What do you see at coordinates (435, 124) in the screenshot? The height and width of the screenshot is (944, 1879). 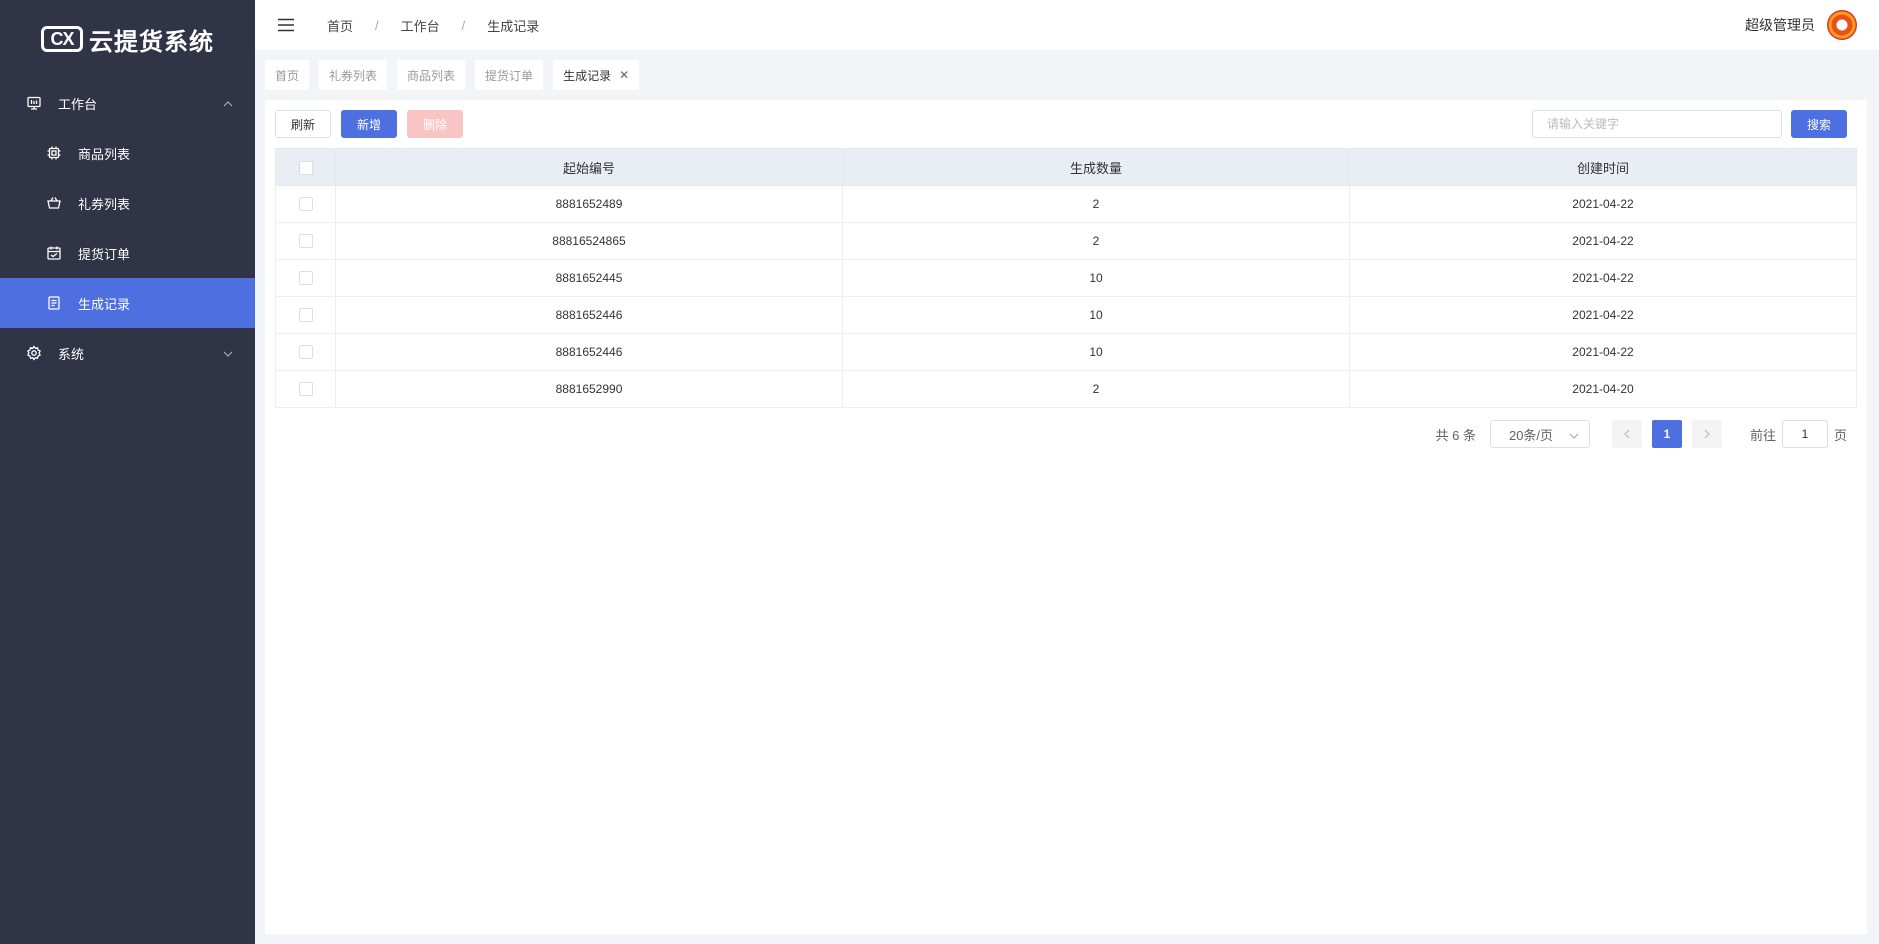 I see `delete-button: 删除` at bounding box center [435, 124].